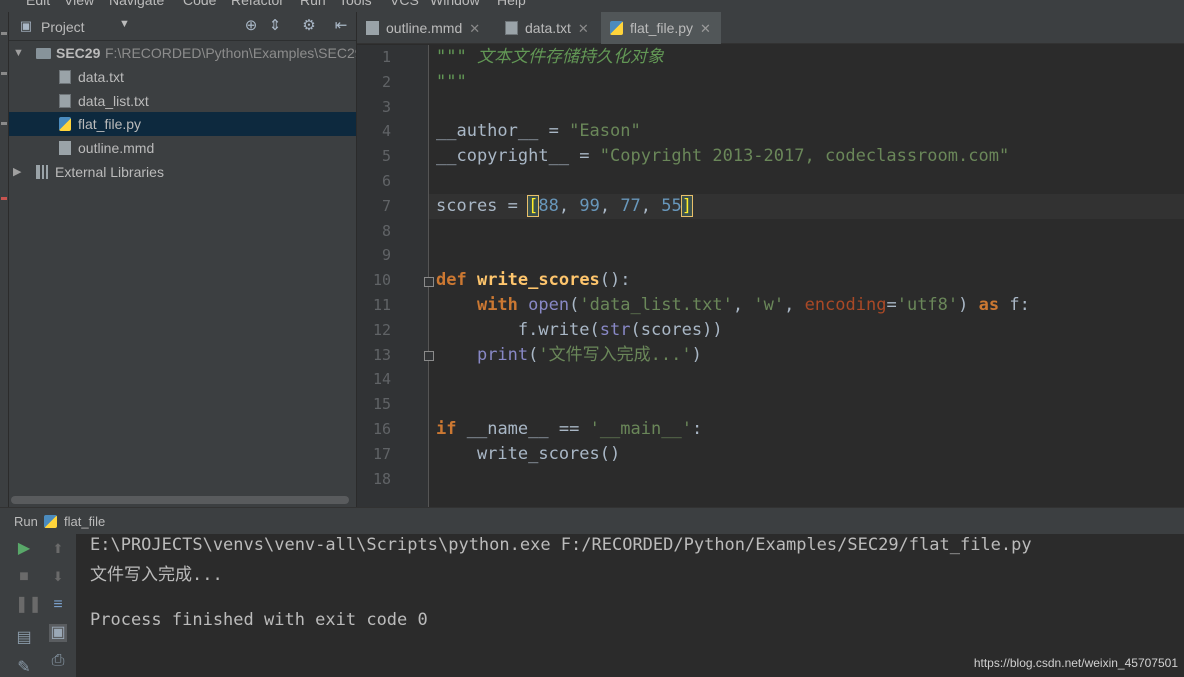 The image size is (1184, 677). Describe the element at coordinates (116, 148) in the screenshot. I see `tree-item-label: outline.mmd` at that location.